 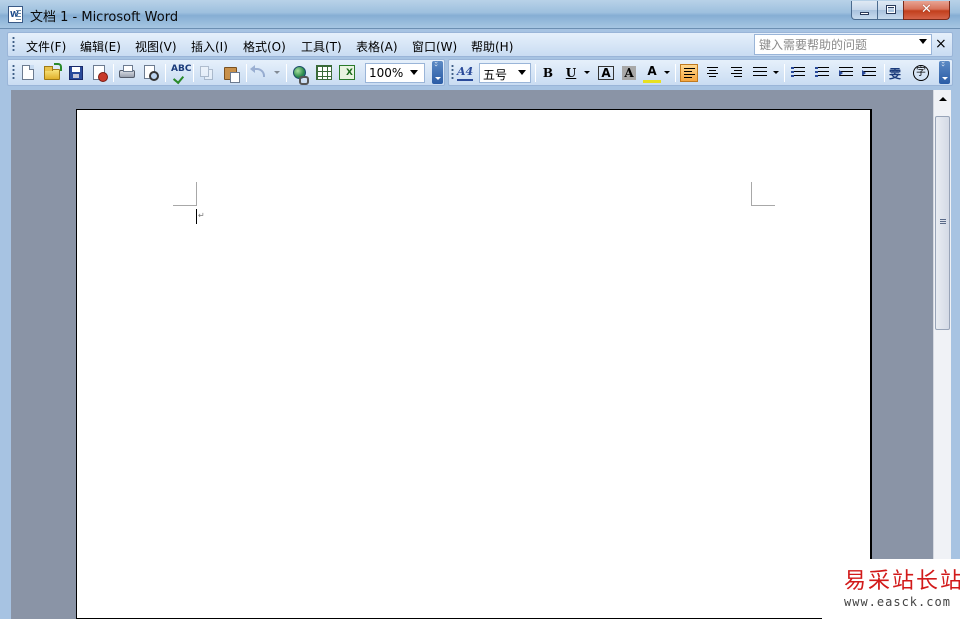 What do you see at coordinates (629, 73) in the screenshot?
I see `char-shading-button: A` at bounding box center [629, 73].